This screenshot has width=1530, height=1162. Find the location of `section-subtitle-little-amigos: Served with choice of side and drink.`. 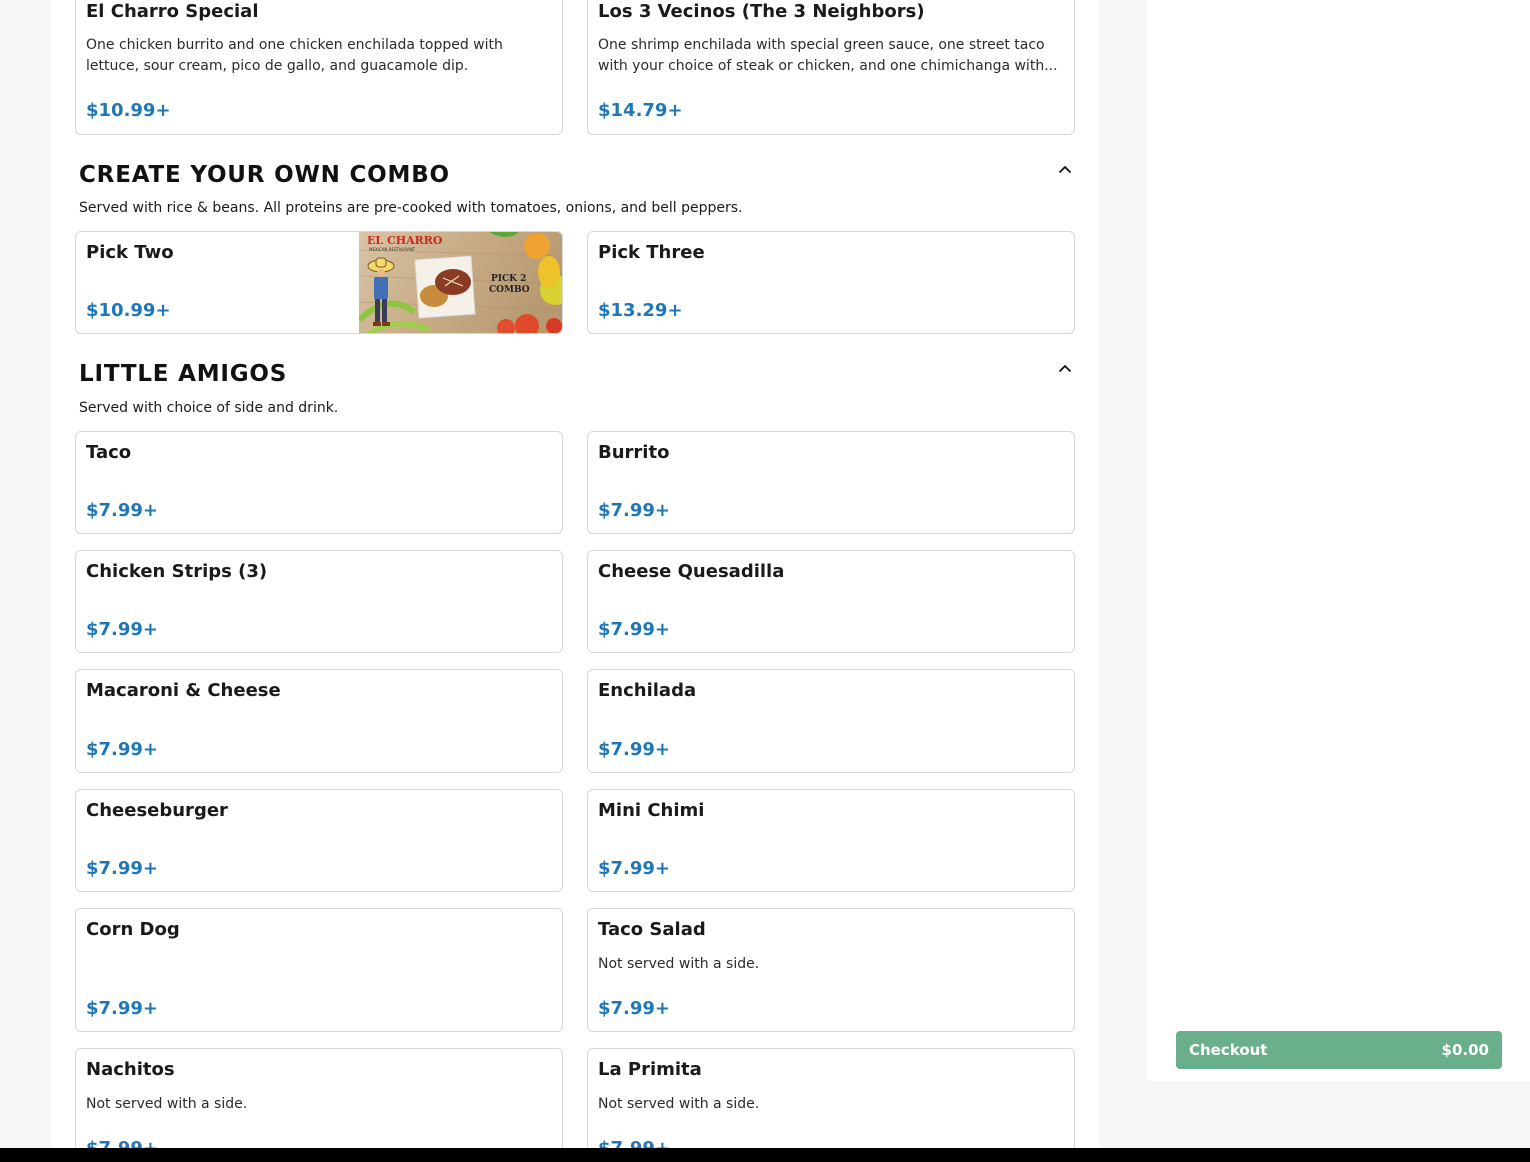

section-subtitle-little-amigos: Served with choice of side and drink. is located at coordinates (209, 408).